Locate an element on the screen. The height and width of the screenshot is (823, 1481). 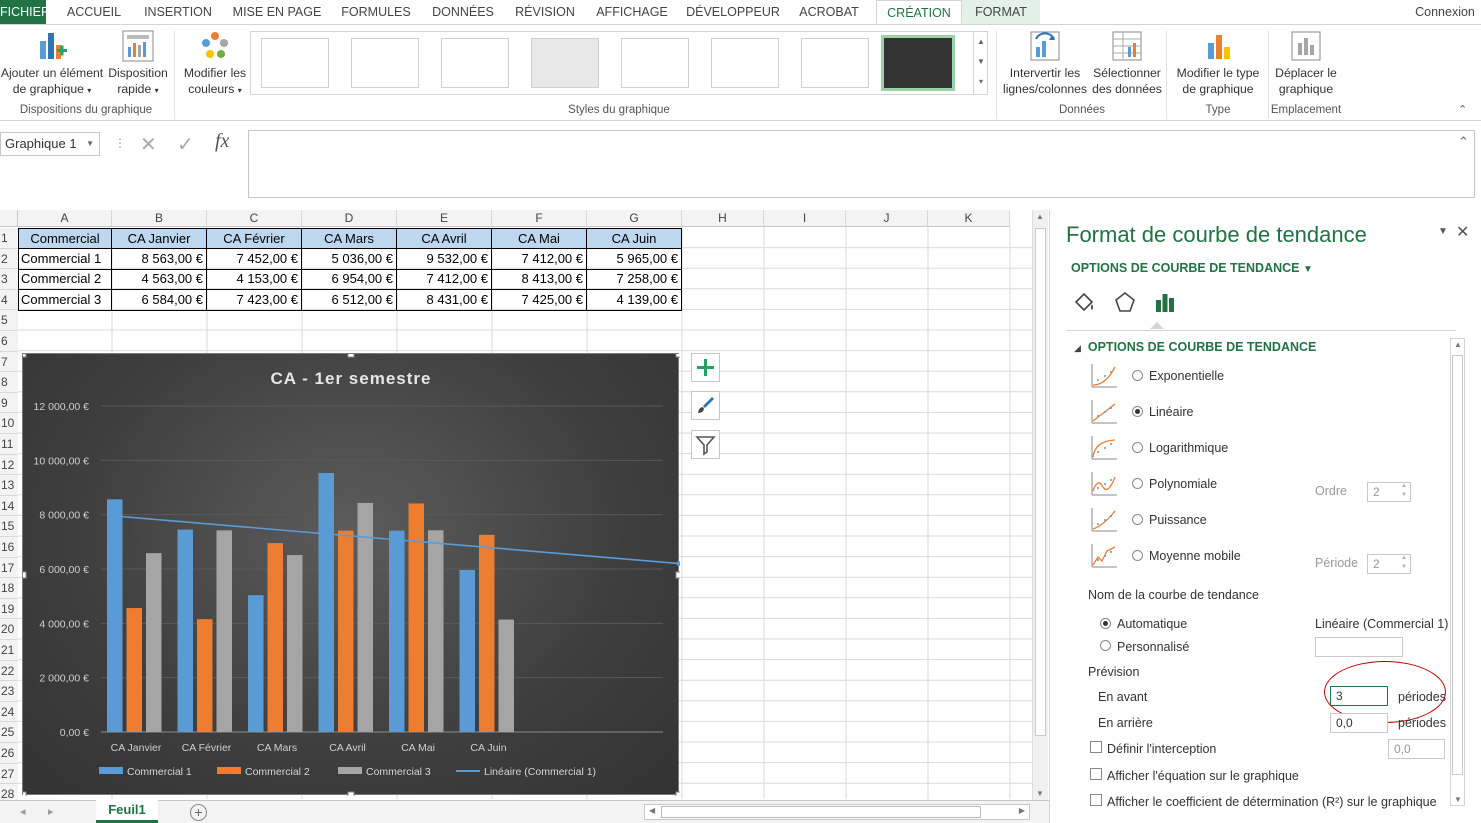
column-header-f: F is located at coordinates (539, 218).